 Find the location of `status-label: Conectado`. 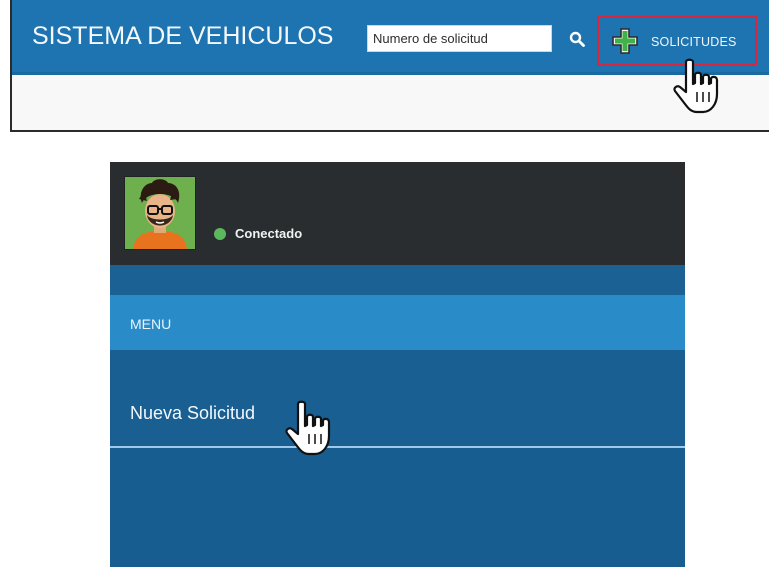

status-label: Conectado is located at coordinates (269, 233).